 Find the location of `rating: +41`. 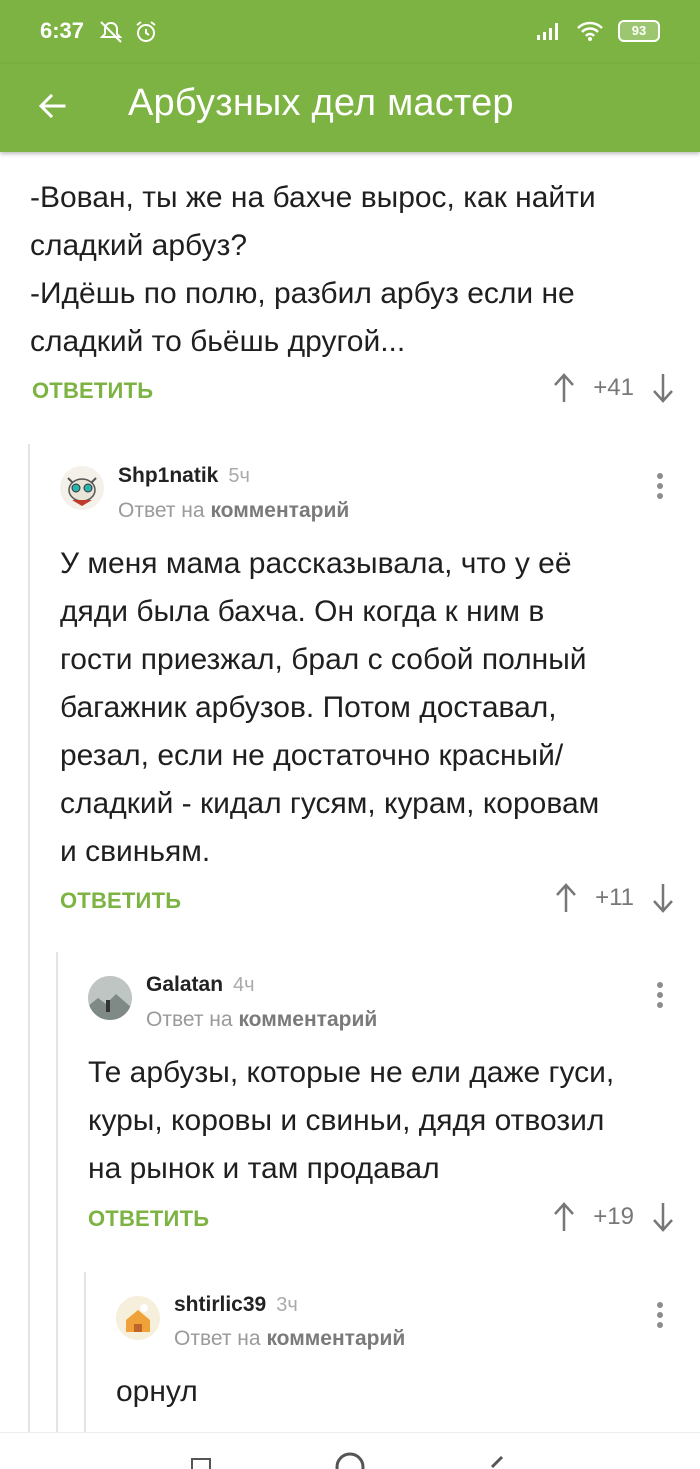

rating: +41 is located at coordinates (613, 387).